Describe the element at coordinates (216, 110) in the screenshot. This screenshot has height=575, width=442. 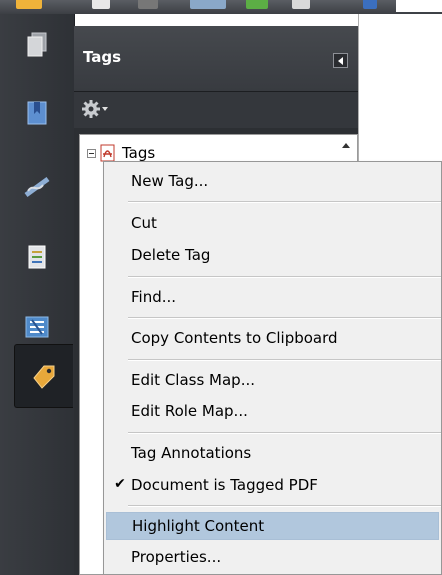
I see `options-bar` at that location.